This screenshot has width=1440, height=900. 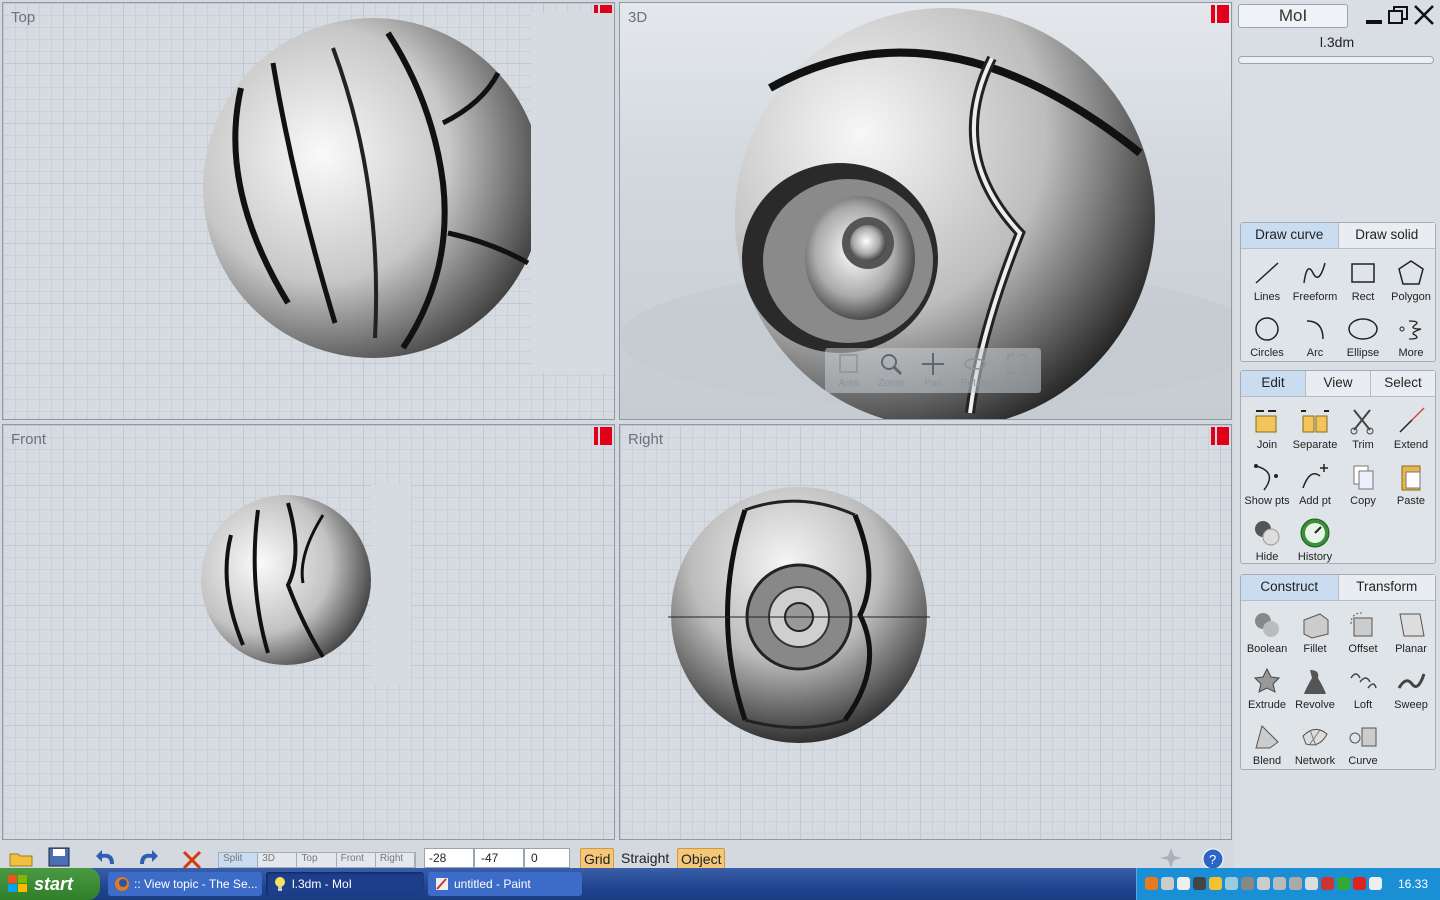 What do you see at coordinates (1267, 689) in the screenshot?
I see `extrude-tool: Extrude` at bounding box center [1267, 689].